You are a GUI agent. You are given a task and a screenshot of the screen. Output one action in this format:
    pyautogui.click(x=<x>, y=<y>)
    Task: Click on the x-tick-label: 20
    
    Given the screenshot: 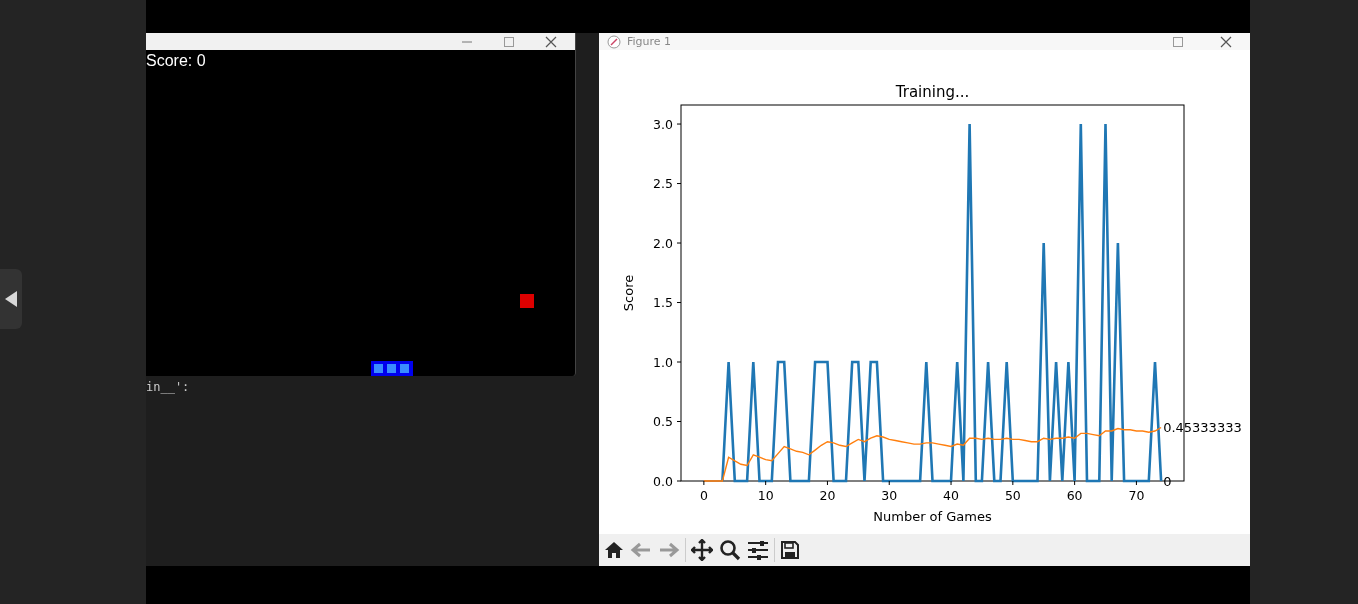 What is the action you would take?
    pyautogui.click(x=827, y=495)
    